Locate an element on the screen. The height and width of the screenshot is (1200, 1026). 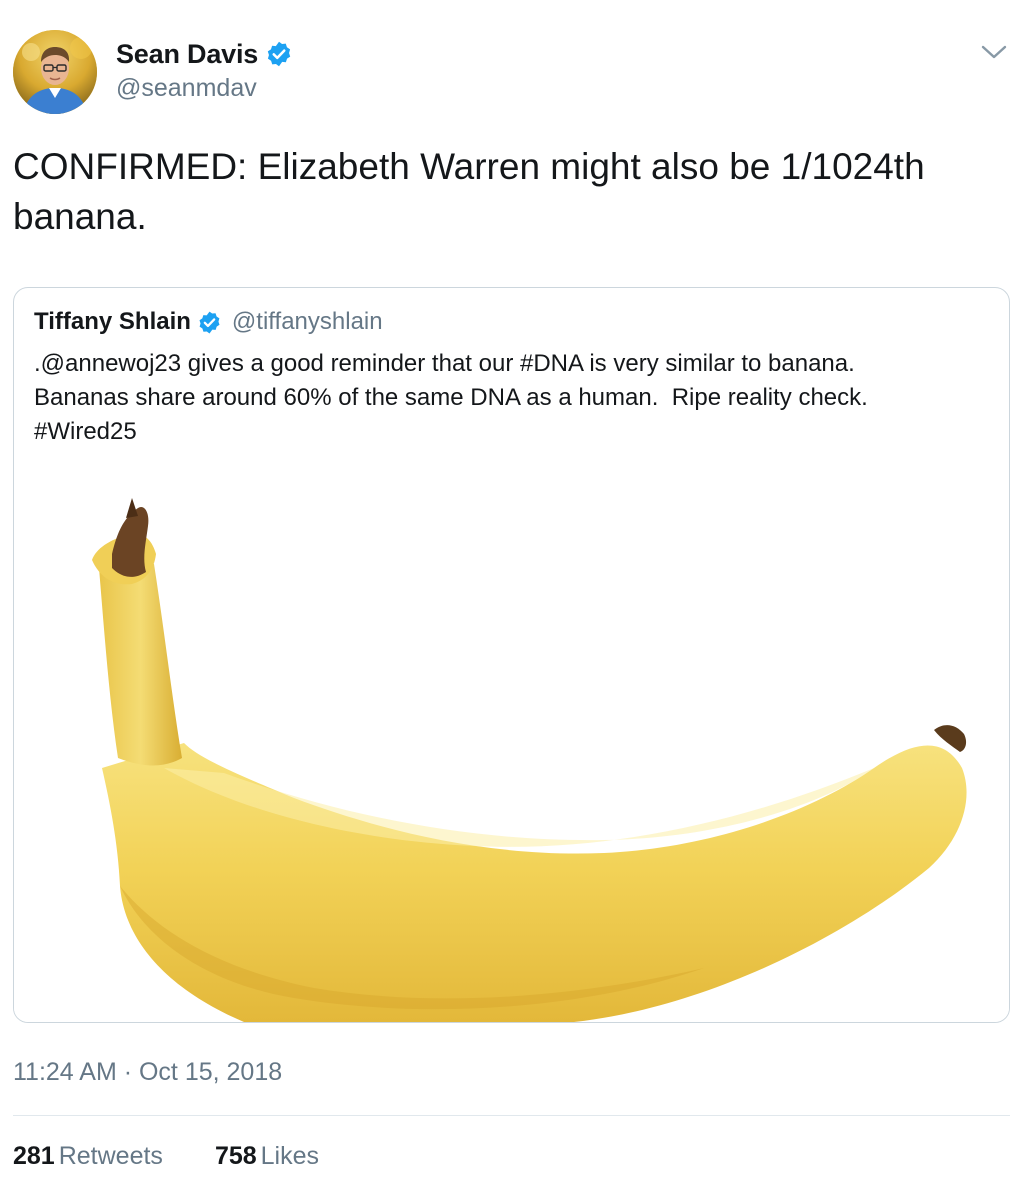
quoted-author-handle: @tiffanyshlain is located at coordinates (307, 321).